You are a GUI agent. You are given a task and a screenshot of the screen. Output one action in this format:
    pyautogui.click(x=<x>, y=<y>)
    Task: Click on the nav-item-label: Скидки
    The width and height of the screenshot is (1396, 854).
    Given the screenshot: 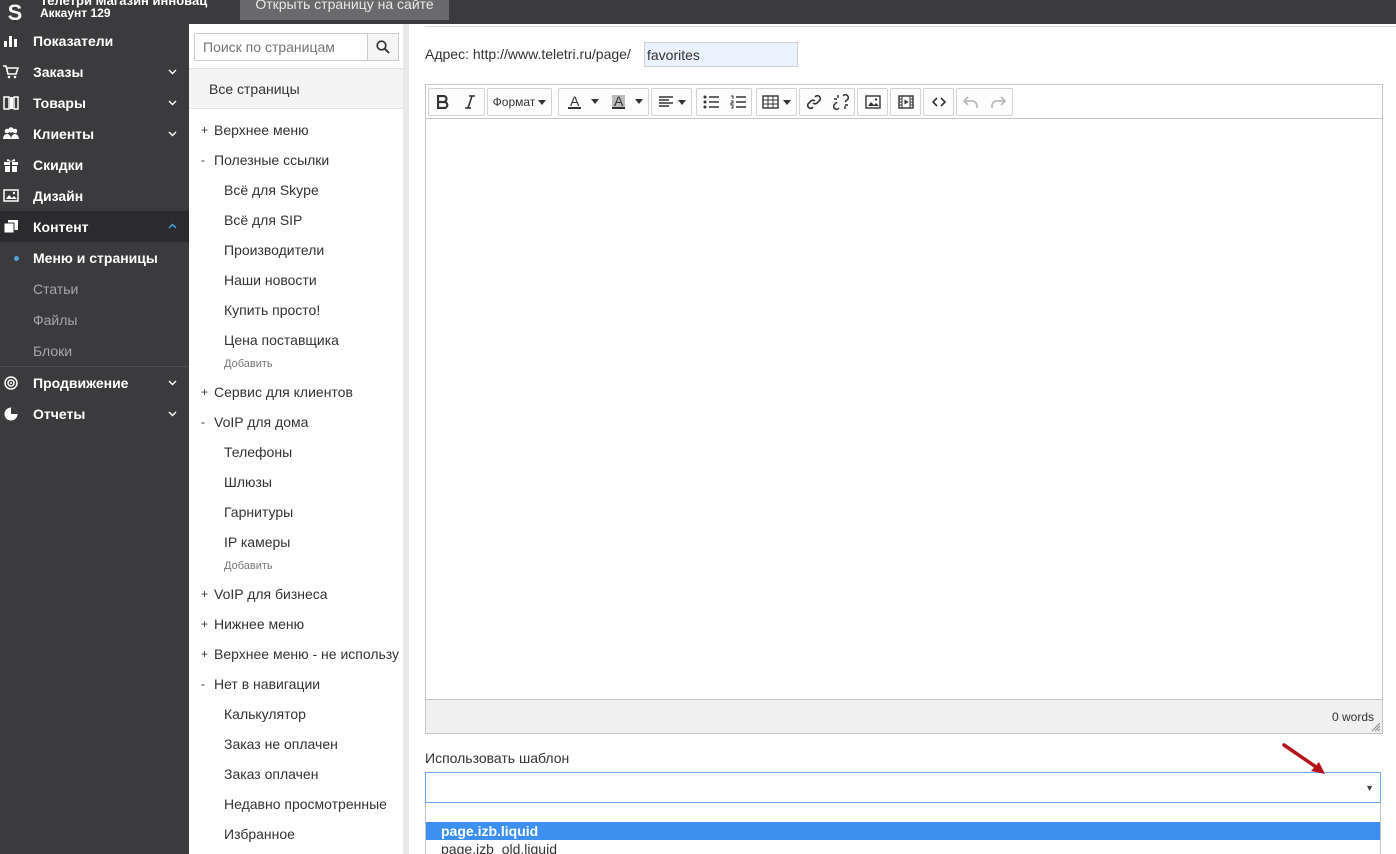 What is the action you would take?
    pyautogui.click(x=58, y=164)
    